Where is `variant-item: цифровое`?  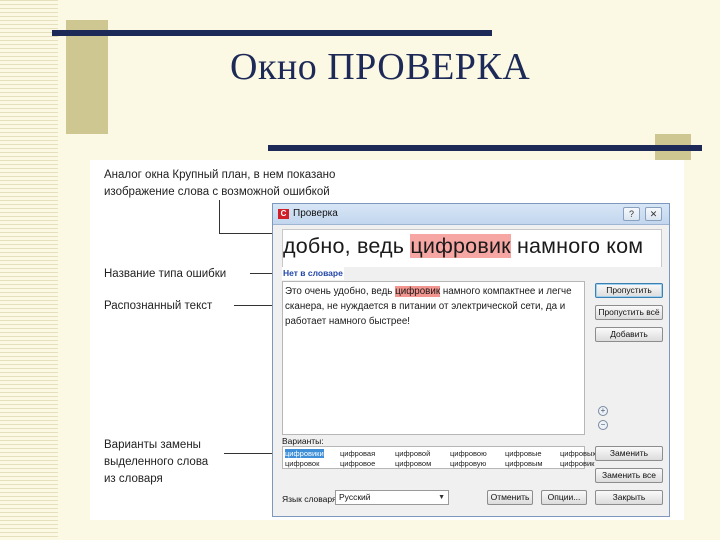
variant-item: цифровое is located at coordinates (357, 463).